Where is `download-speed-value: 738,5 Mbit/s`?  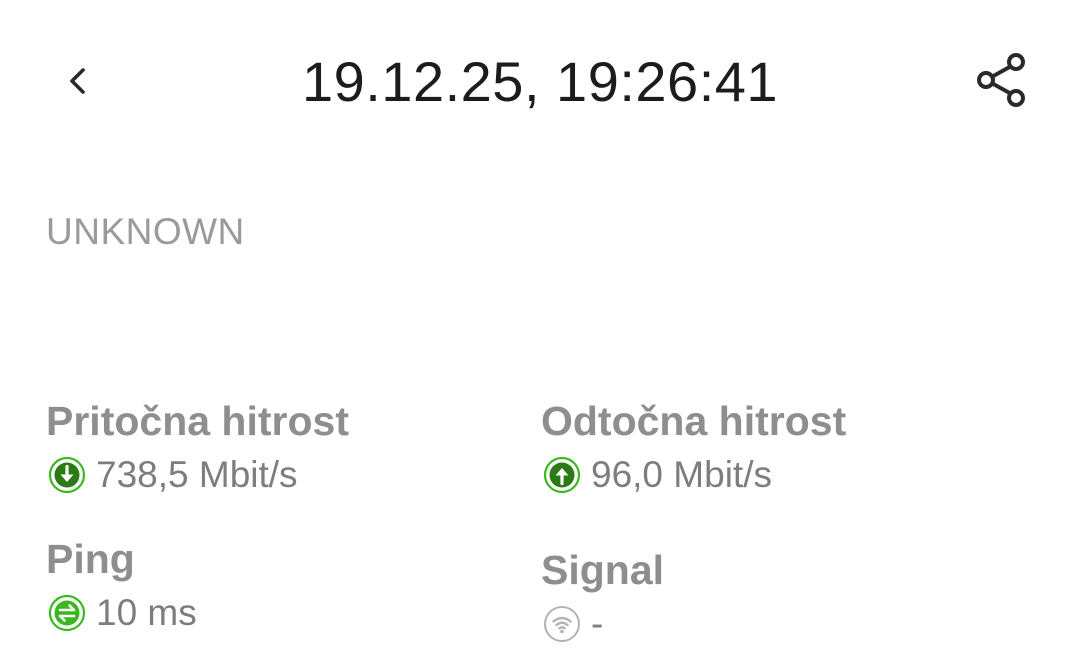
download-speed-value: 738,5 Mbit/s is located at coordinates (197, 474).